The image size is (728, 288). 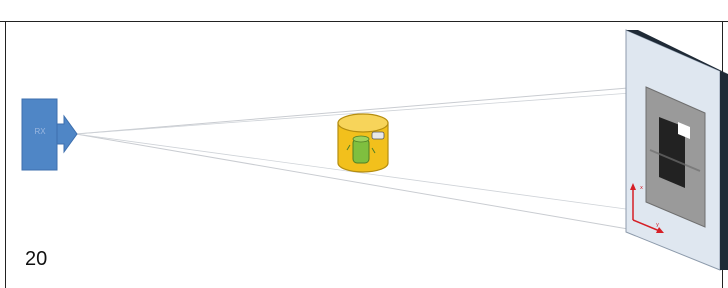 What do you see at coordinates (641, 188) in the screenshot?
I see `svg-text: x` at bounding box center [641, 188].